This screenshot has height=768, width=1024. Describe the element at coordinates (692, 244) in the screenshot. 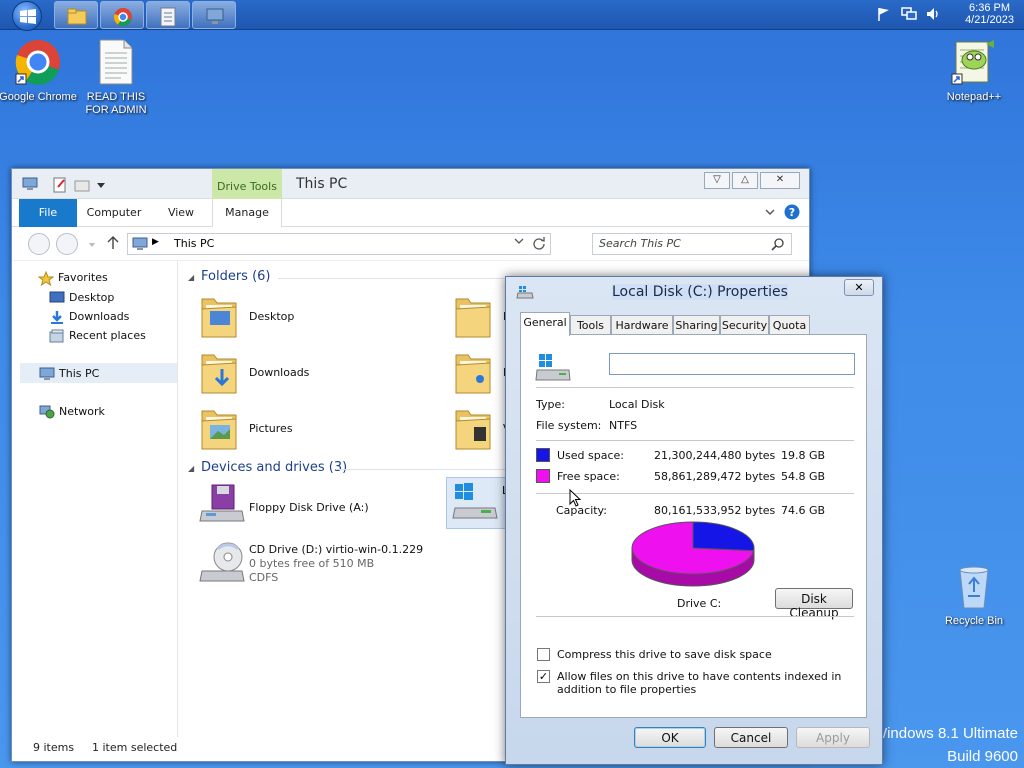

I see `search-input: Search This PC` at that location.